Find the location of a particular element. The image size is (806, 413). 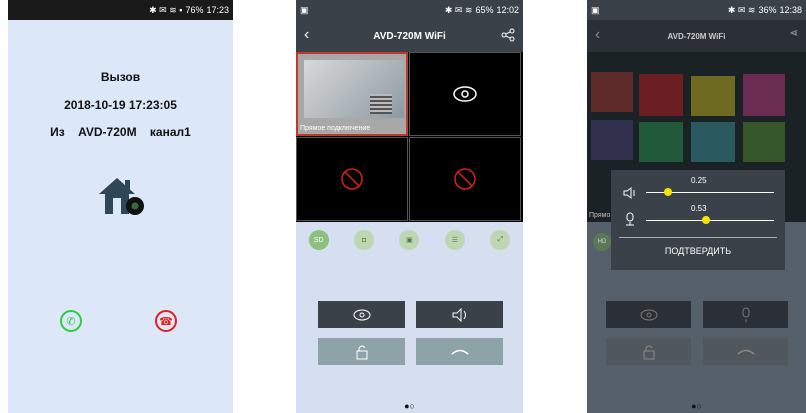

divider is located at coordinates (698, 237).